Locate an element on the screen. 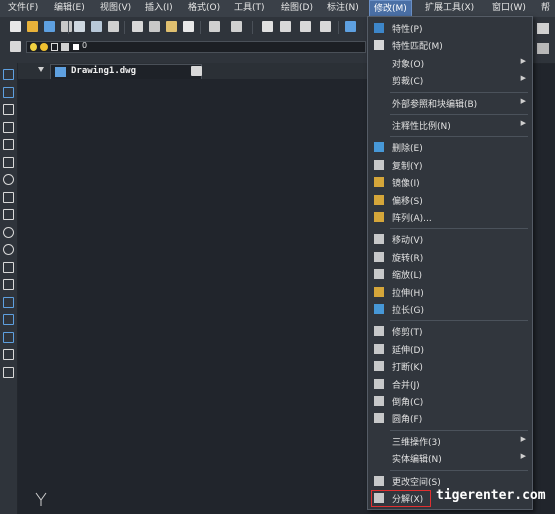 The image size is (555, 514). modify-menu-item-10: 复制(Y) is located at coordinates (450, 165).